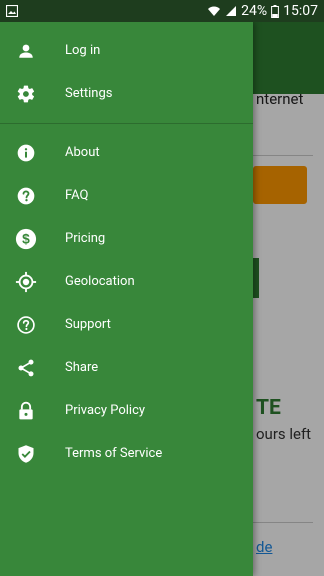  I want to click on person-icon, so click(26, 51).